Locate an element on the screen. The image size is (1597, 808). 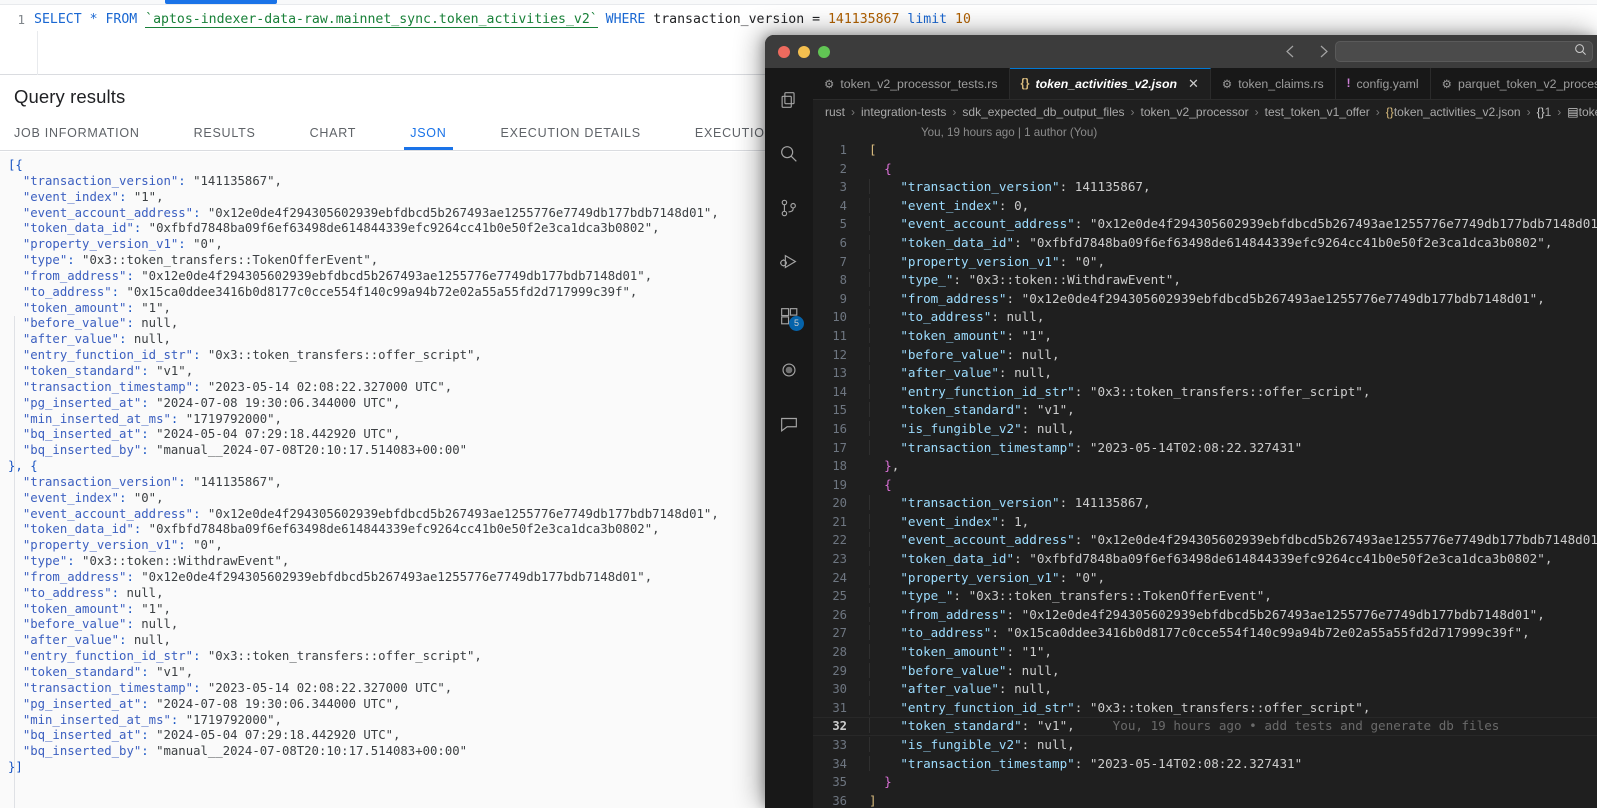
breadcrumb-item: 1 is located at coordinates (1548, 112).